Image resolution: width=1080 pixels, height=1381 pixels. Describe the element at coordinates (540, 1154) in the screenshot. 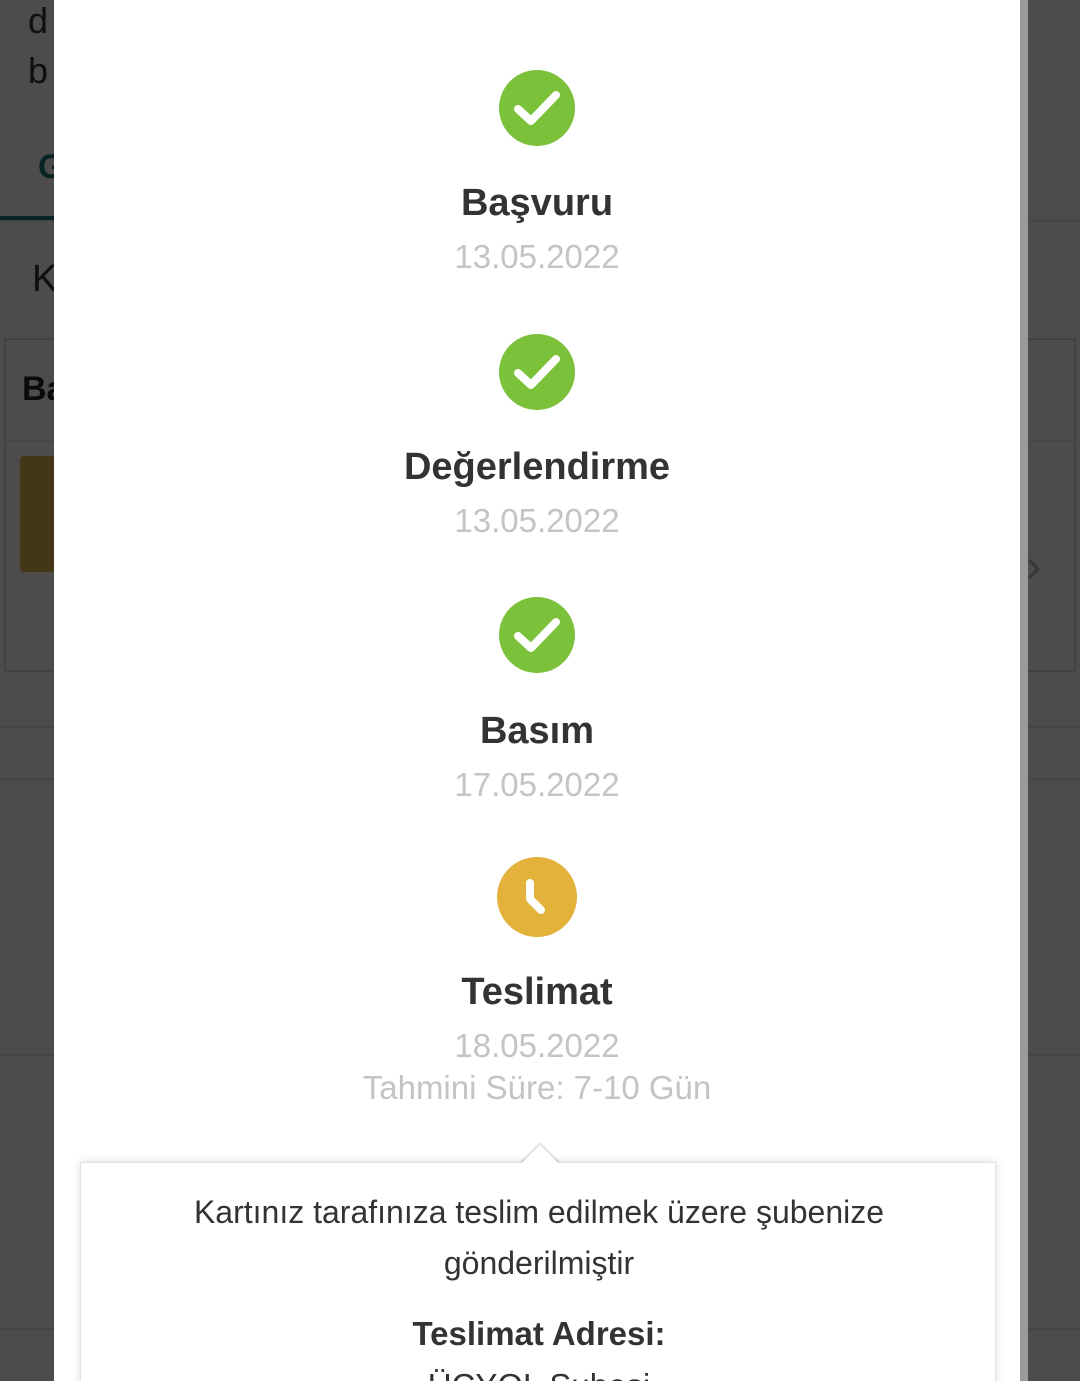

I see `tooltip-arrow-fill` at that location.